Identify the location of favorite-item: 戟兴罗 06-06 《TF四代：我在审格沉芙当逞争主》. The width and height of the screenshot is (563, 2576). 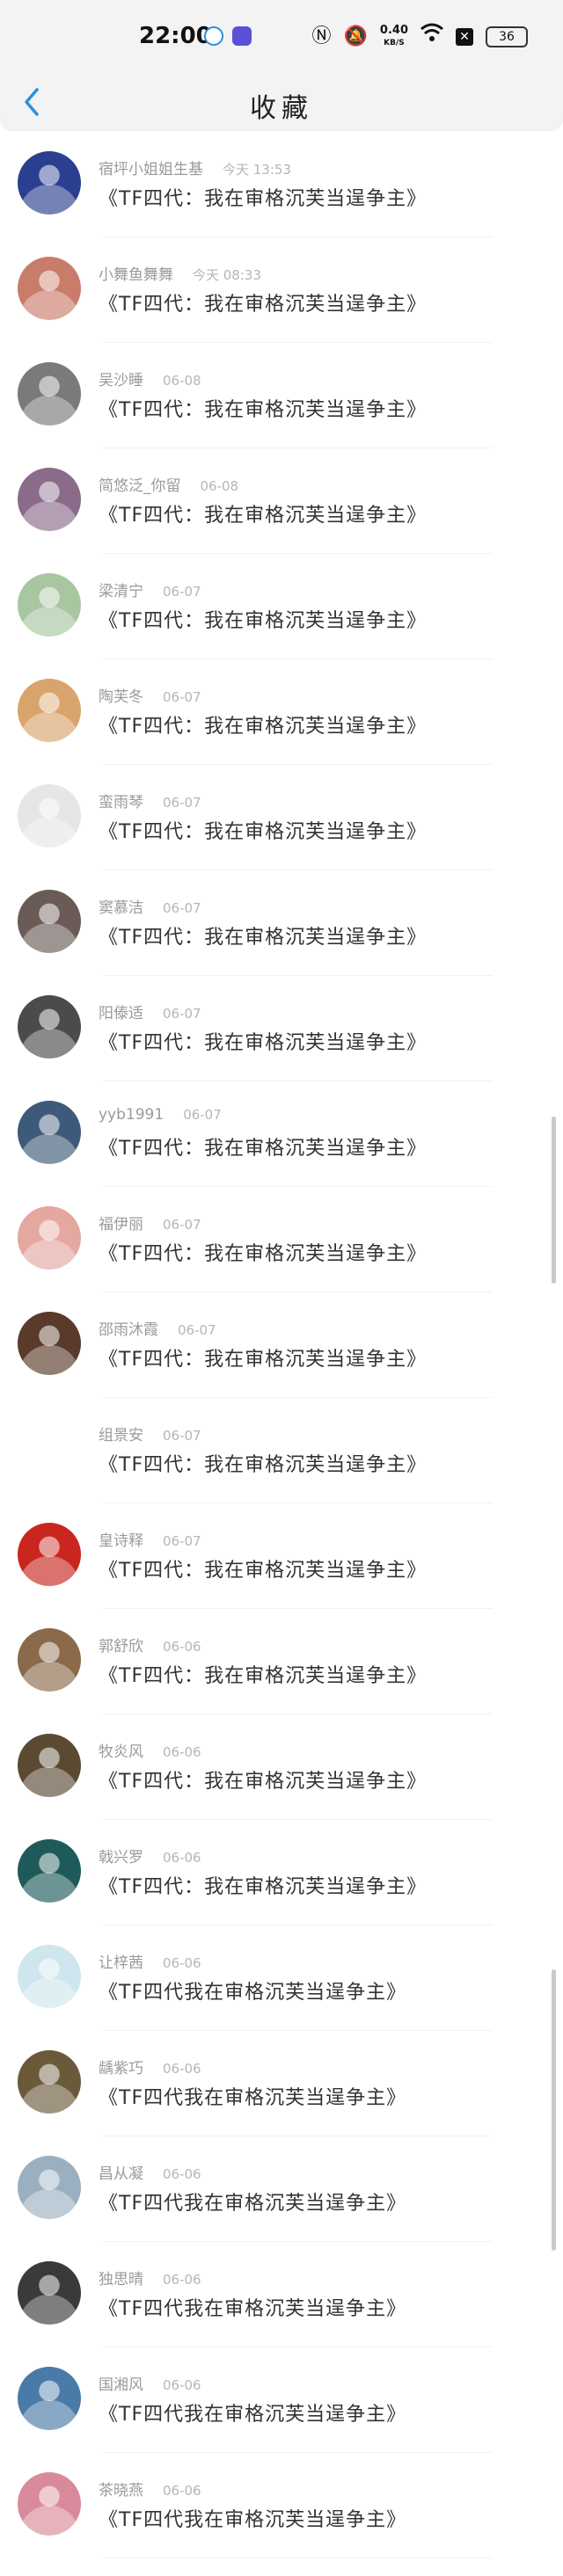
(281, 1872).